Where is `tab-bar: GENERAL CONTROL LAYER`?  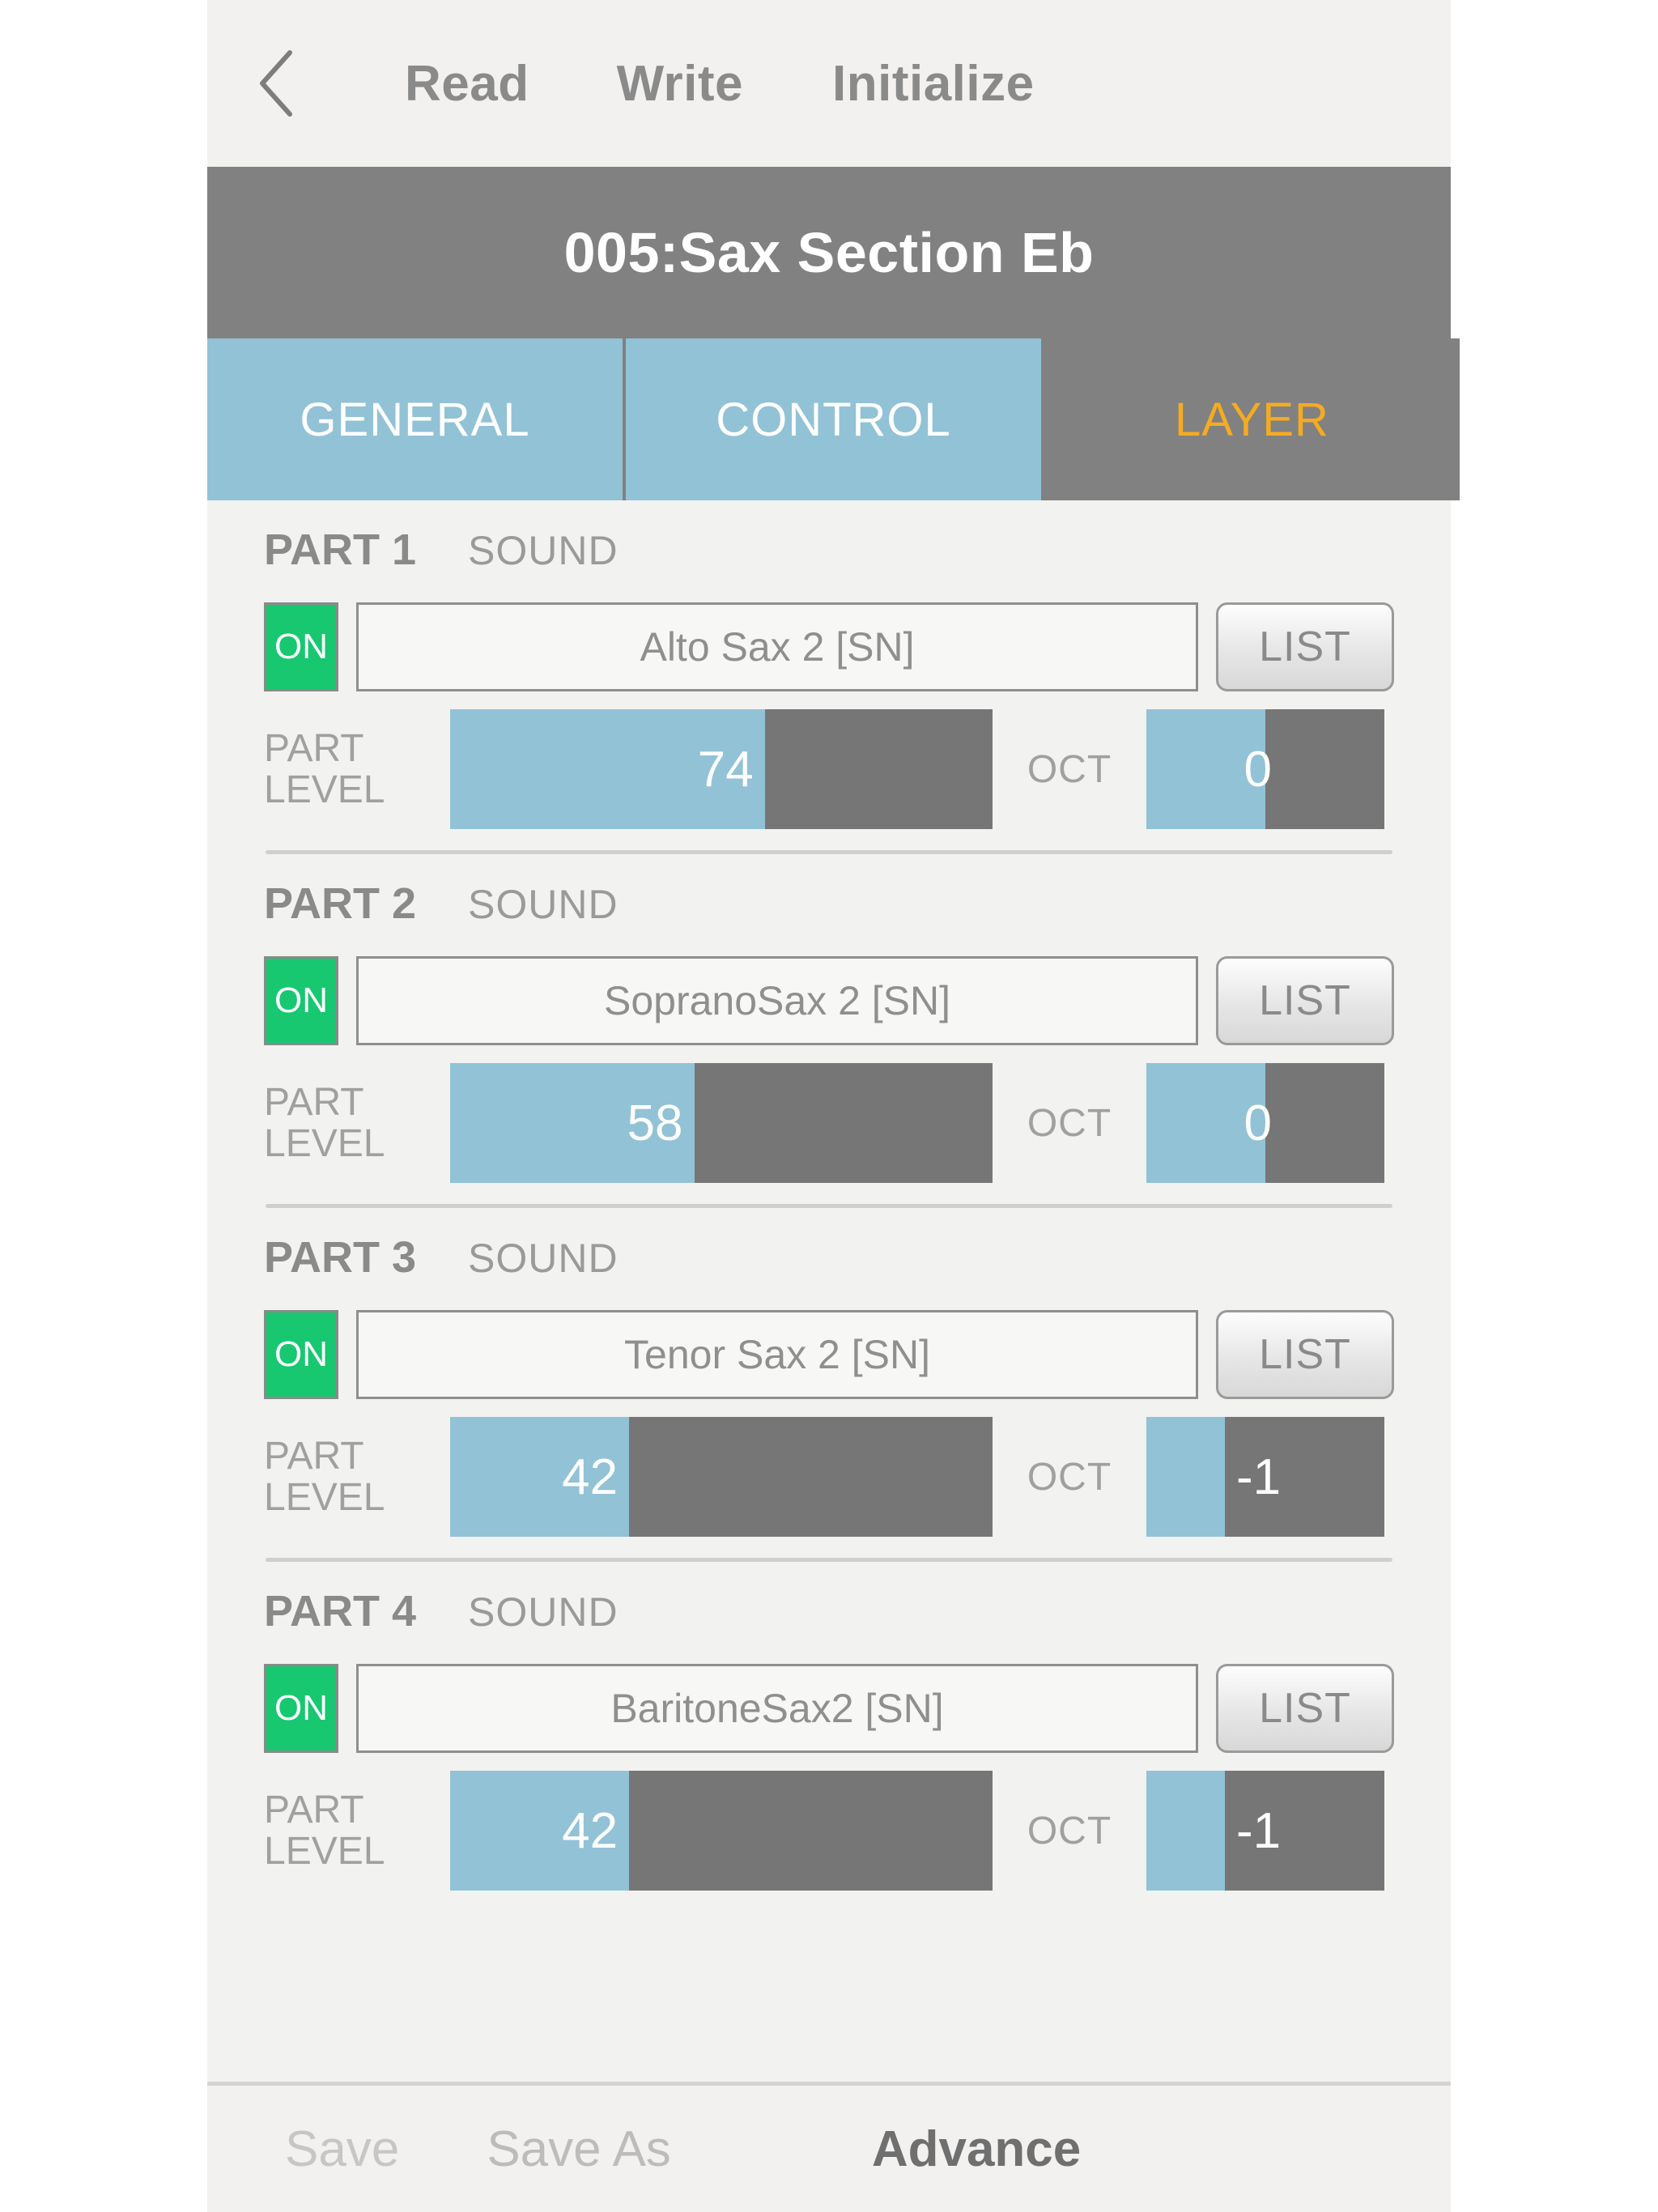 tab-bar: GENERAL CONTROL LAYER is located at coordinates (833, 419).